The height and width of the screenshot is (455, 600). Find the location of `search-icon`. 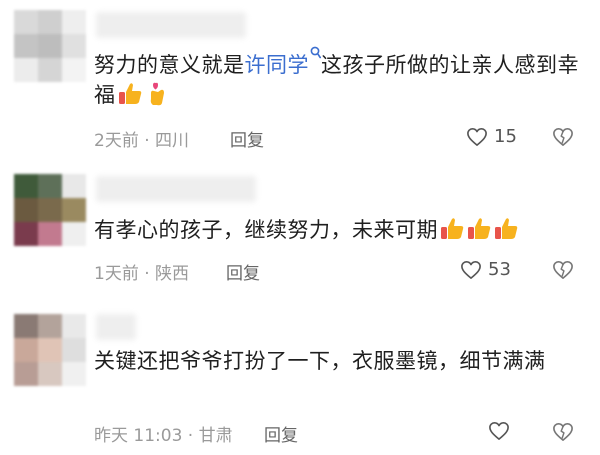

search-icon is located at coordinates (315, 52).